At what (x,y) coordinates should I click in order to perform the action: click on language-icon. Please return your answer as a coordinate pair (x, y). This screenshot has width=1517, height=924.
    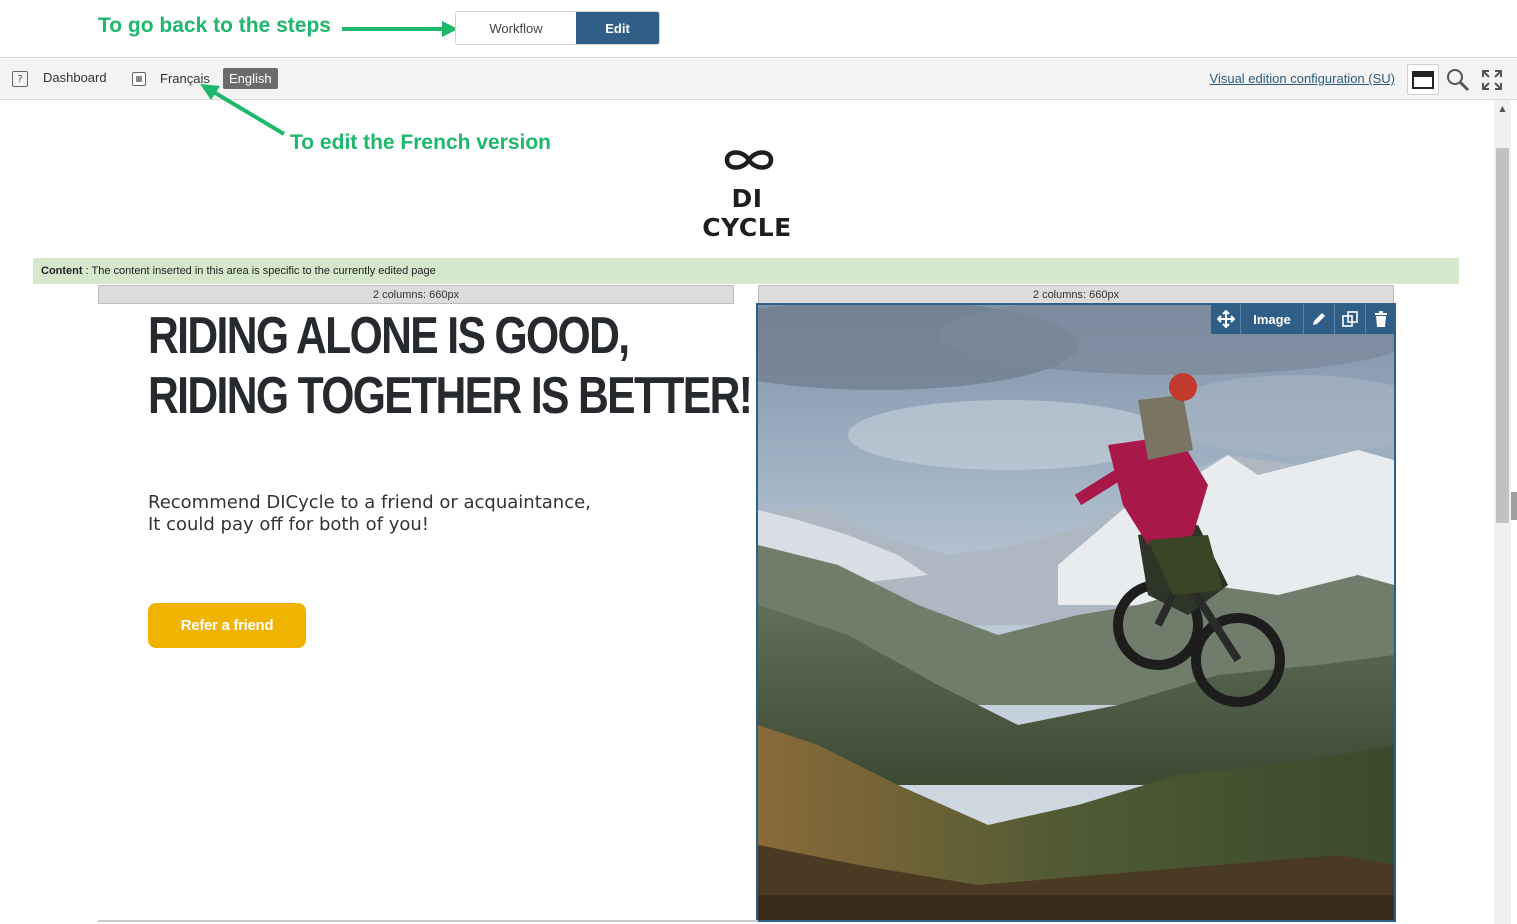
    Looking at the image, I should click on (139, 79).